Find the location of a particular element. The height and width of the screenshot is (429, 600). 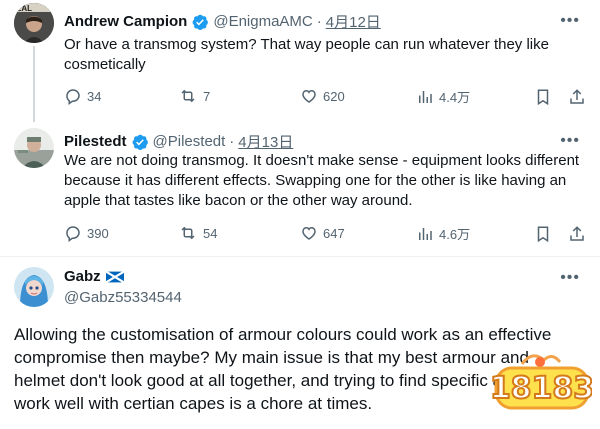

views-button: 4.6万 is located at coordinates (443, 233).